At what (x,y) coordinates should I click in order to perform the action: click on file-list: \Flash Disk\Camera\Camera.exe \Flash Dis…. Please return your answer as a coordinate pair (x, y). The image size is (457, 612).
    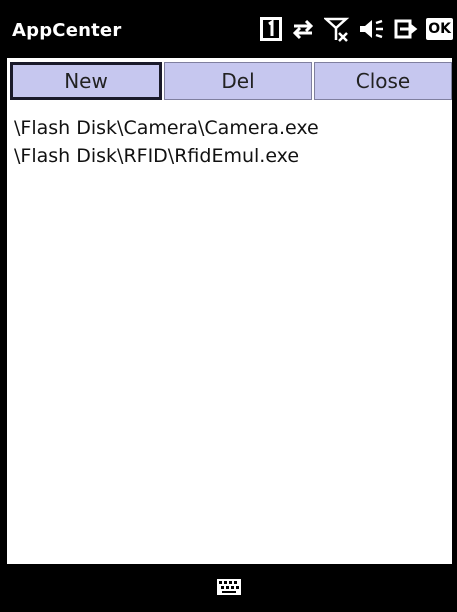
    Looking at the image, I should click on (229, 142).